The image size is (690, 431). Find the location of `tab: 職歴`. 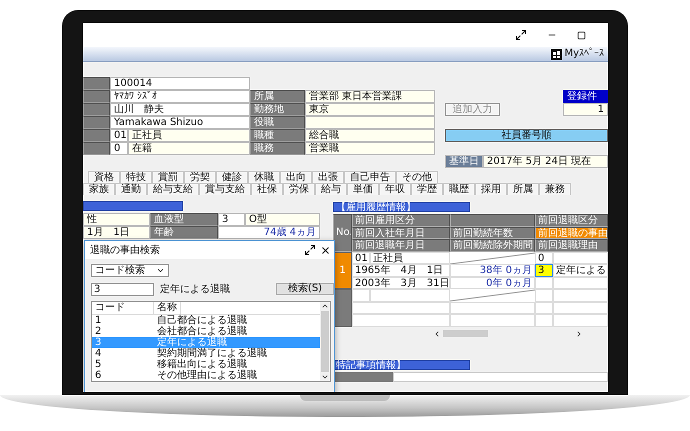

tab: 職歴 is located at coordinates (459, 189).